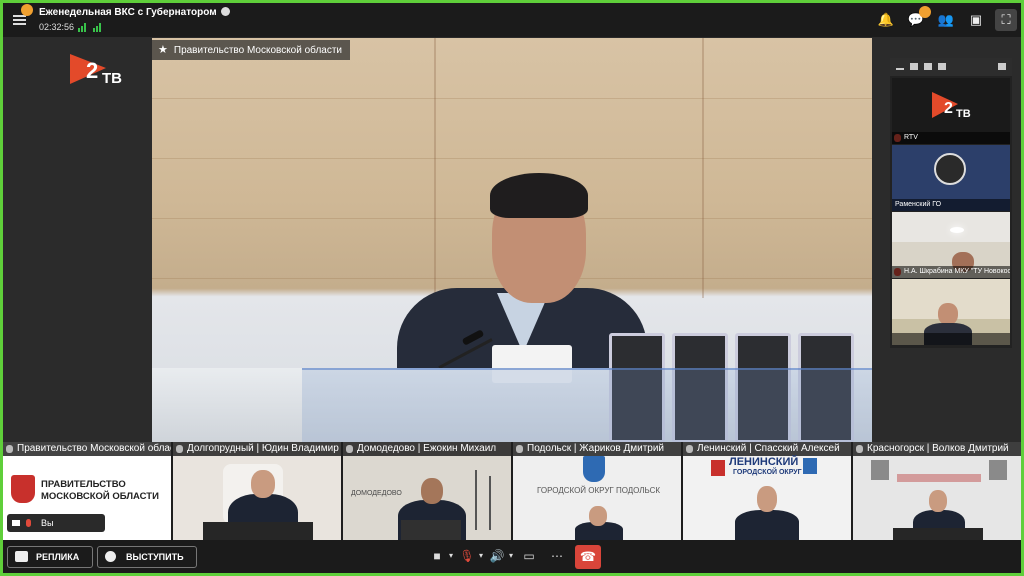 Image resolution: width=1024 pixels, height=576 pixels. Describe the element at coordinates (951, 67) in the screenshot. I see `side-toolbar` at that location.